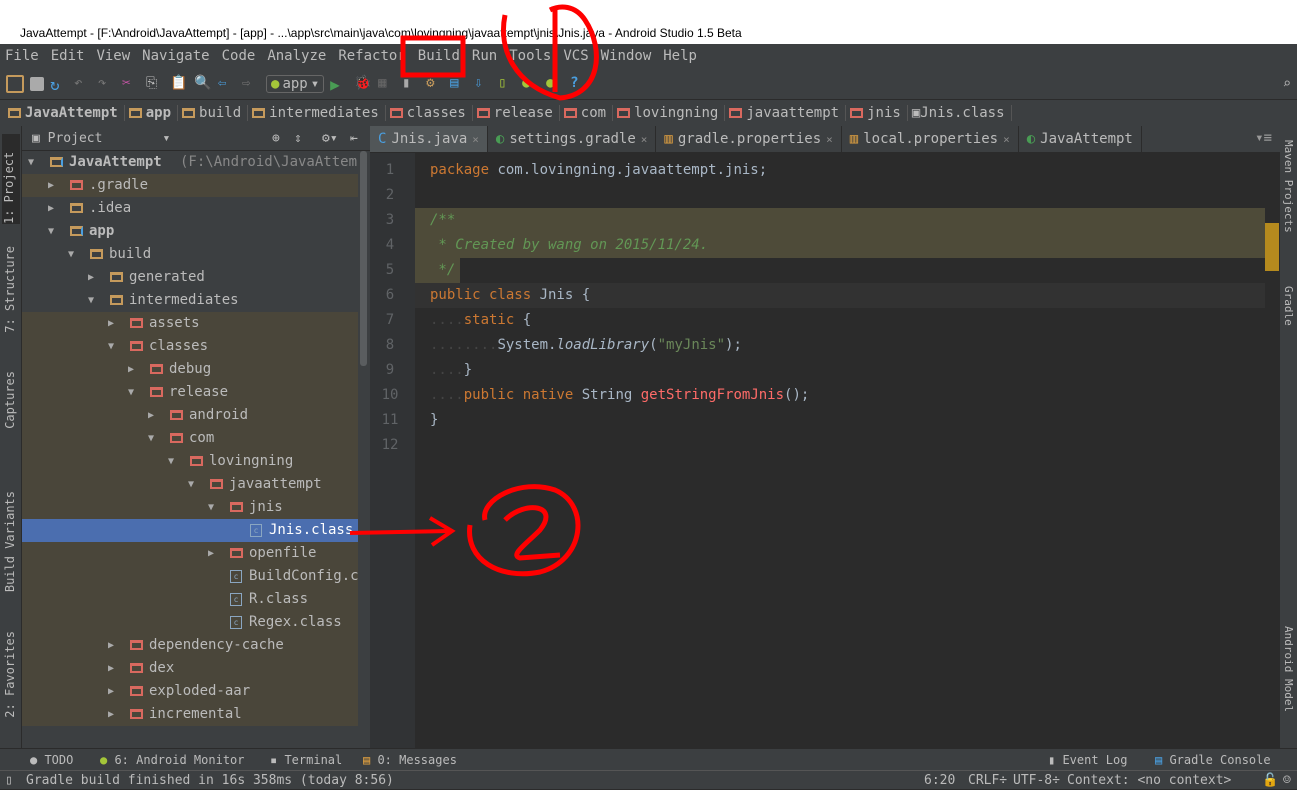  I want to click on android-icon: ●, so click(555, 84).